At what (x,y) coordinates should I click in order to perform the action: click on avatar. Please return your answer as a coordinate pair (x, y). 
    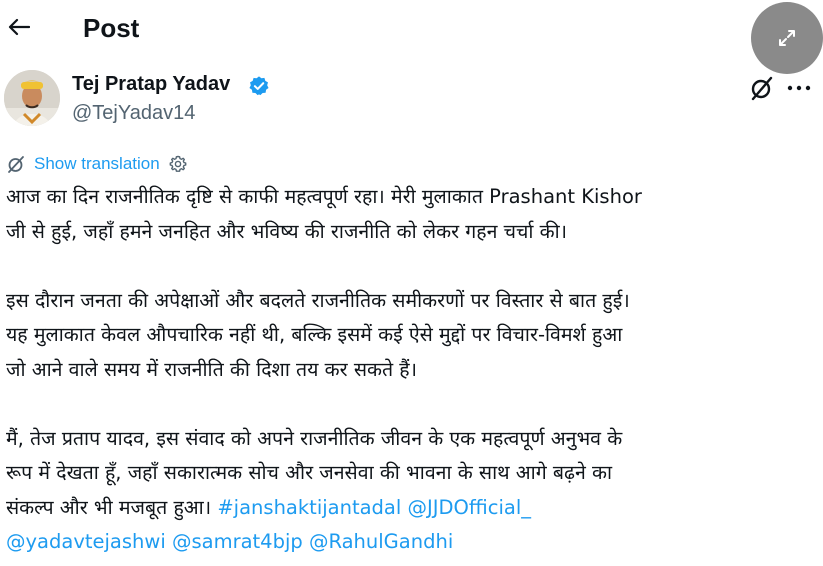
    Looking at the image, I should click on (32, 98).